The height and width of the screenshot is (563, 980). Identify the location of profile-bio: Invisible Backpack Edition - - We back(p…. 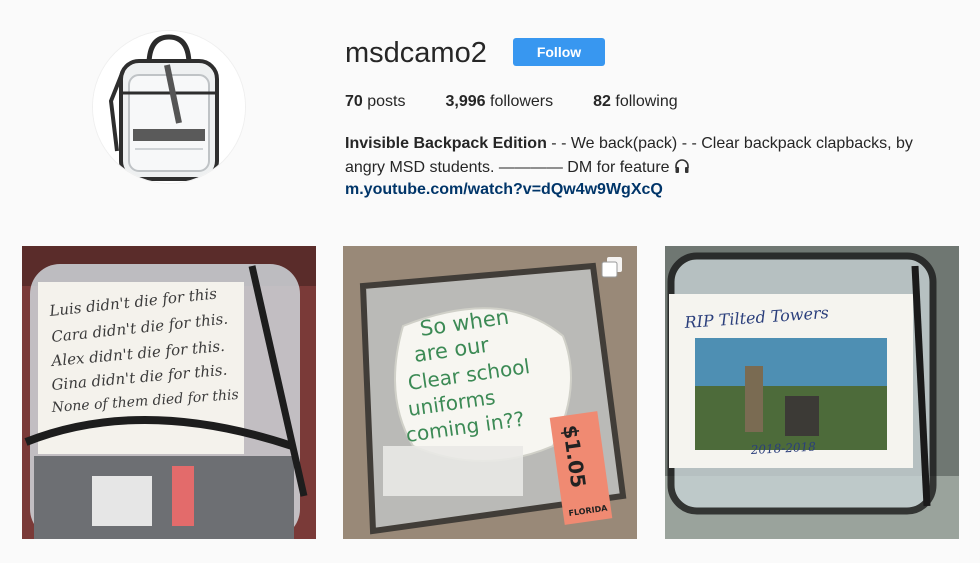
(645, 156).